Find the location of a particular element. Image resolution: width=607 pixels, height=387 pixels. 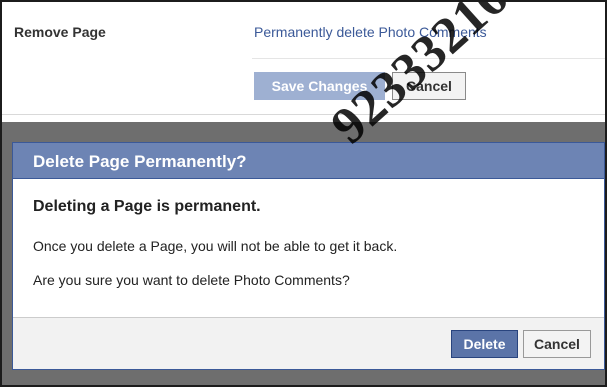

permanently-delete-link: Permanently delete Photo Comments is located at coordinates (370, 32).